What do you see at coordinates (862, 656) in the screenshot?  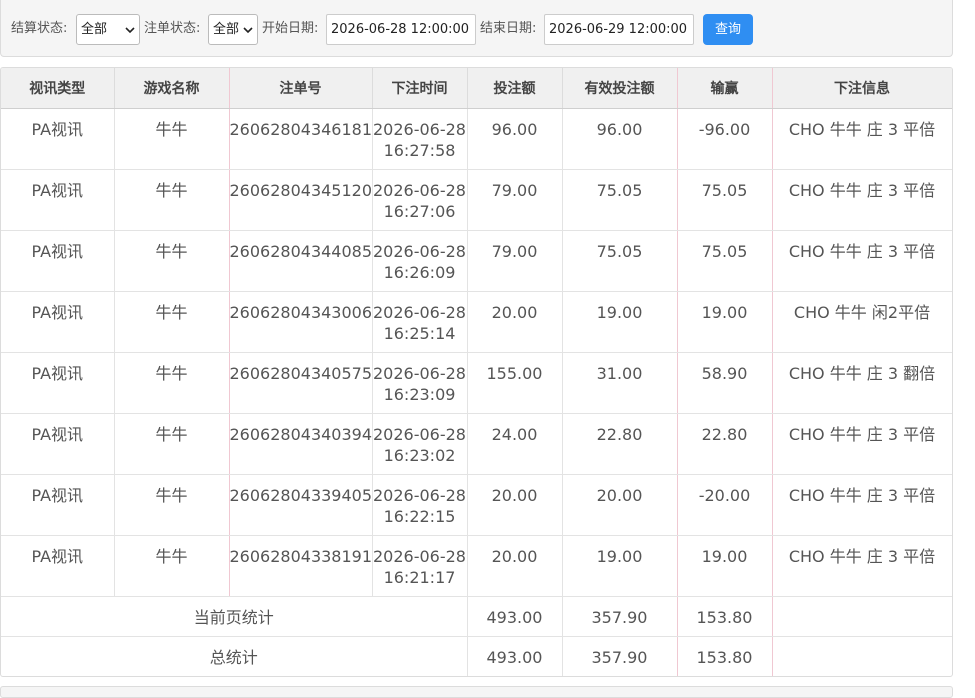 I see `total-summary-empty` at bounding box center [862, 656].